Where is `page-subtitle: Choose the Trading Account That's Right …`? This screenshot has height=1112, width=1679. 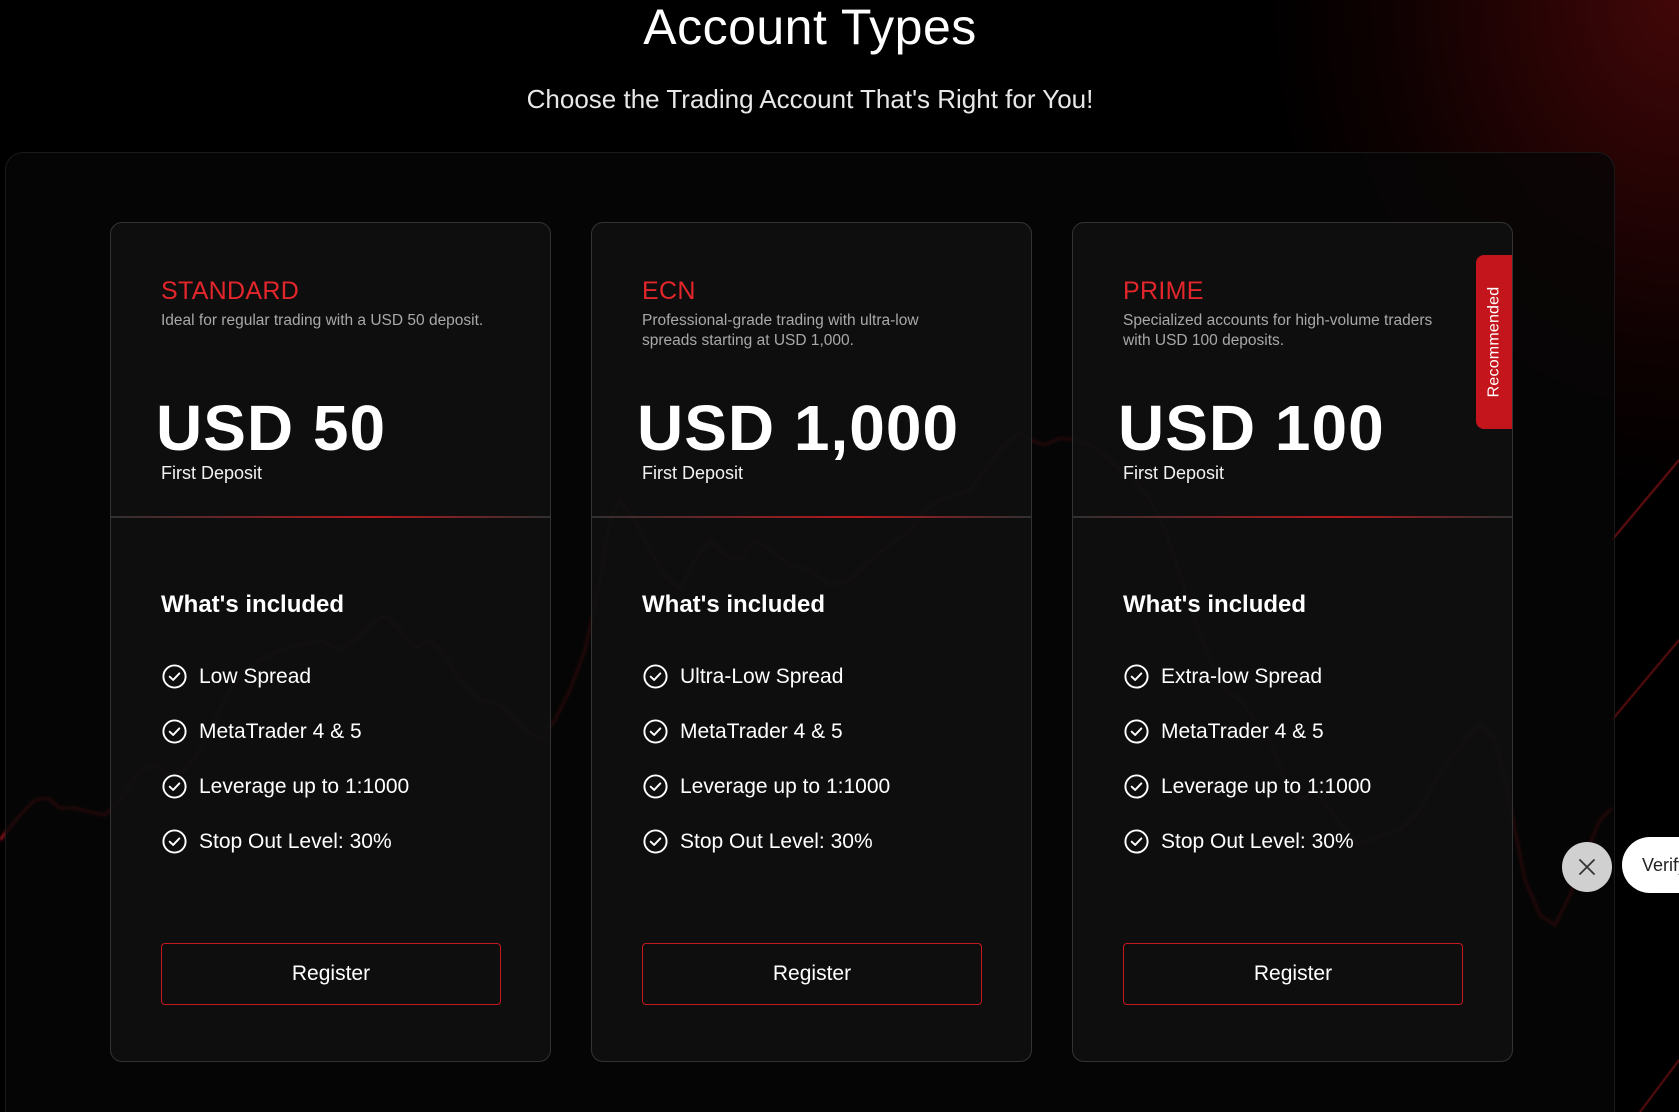 page-subtitle: Choose the Trading Account That's Right … is located at coordinates (810, 99).